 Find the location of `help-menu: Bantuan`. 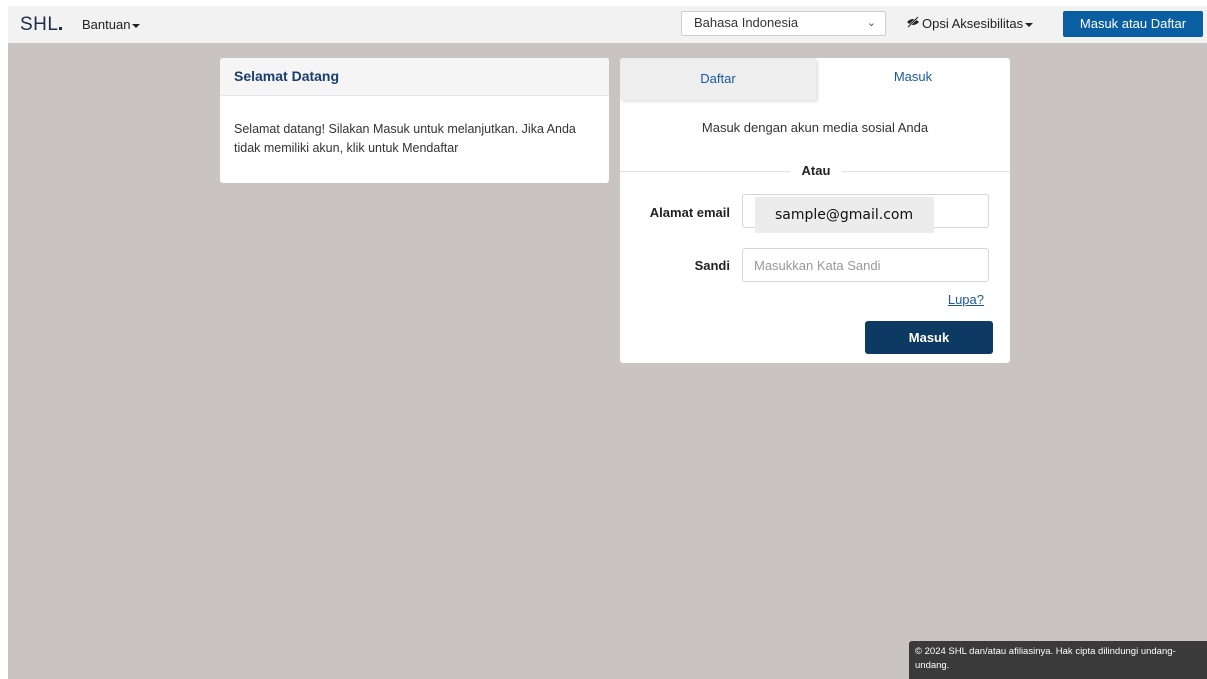

help-menu: Bantuan is located at coordinates (111, 24).